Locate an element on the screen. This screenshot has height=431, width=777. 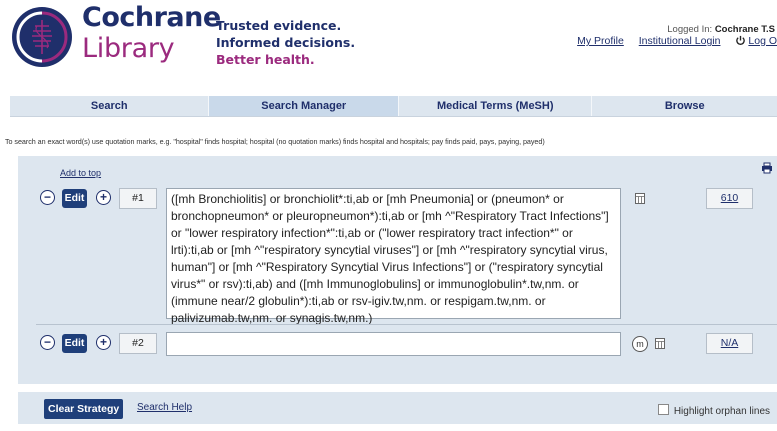
result-count-link: N/A is located at coordinates (730, 343).